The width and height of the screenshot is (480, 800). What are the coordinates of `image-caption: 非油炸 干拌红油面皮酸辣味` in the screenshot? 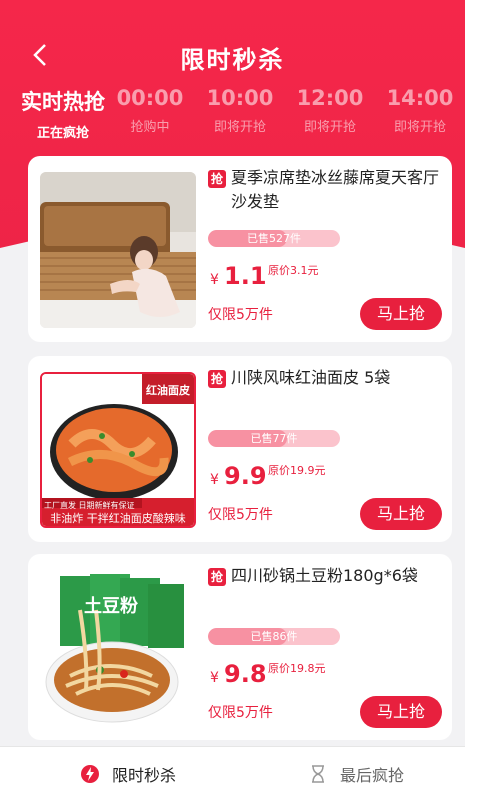 It's located at (118, 518).